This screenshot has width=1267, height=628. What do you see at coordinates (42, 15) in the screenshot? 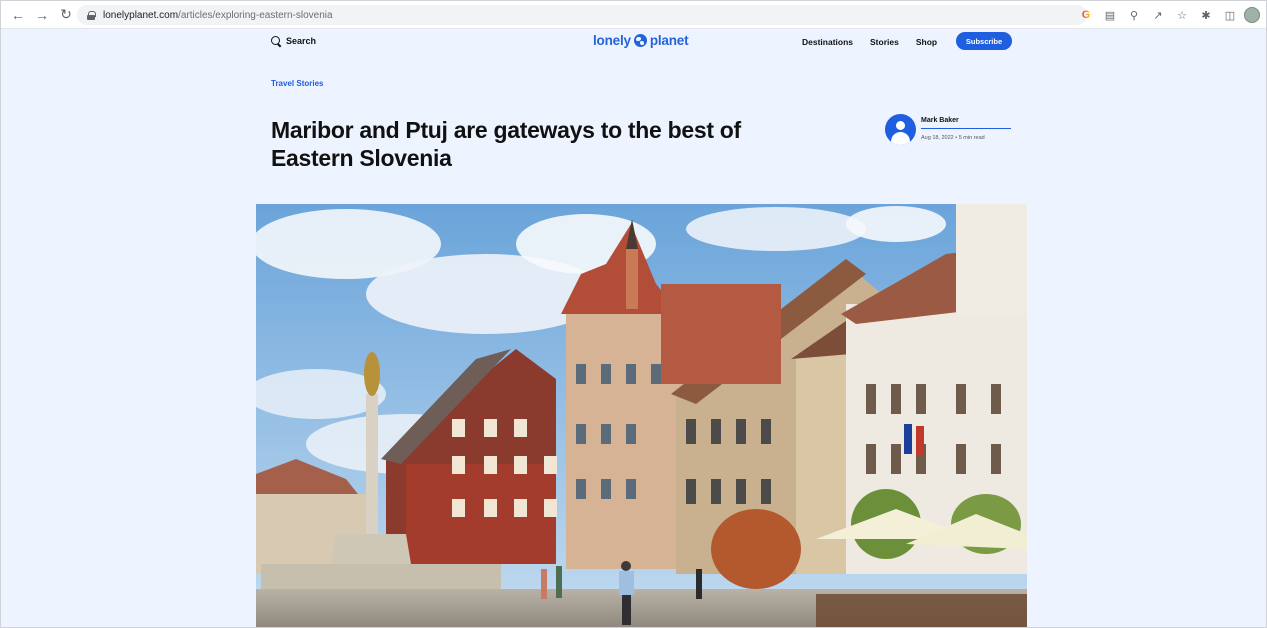
I see `forward-icon: →` at bounding box center [42, 15].